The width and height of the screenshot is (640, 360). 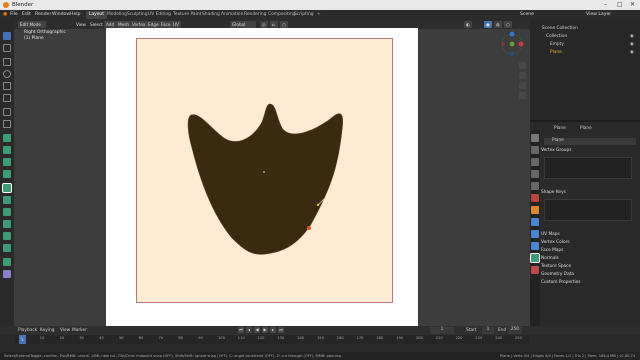 I want to click on render-tab-icon, so click(x=535, y=150).